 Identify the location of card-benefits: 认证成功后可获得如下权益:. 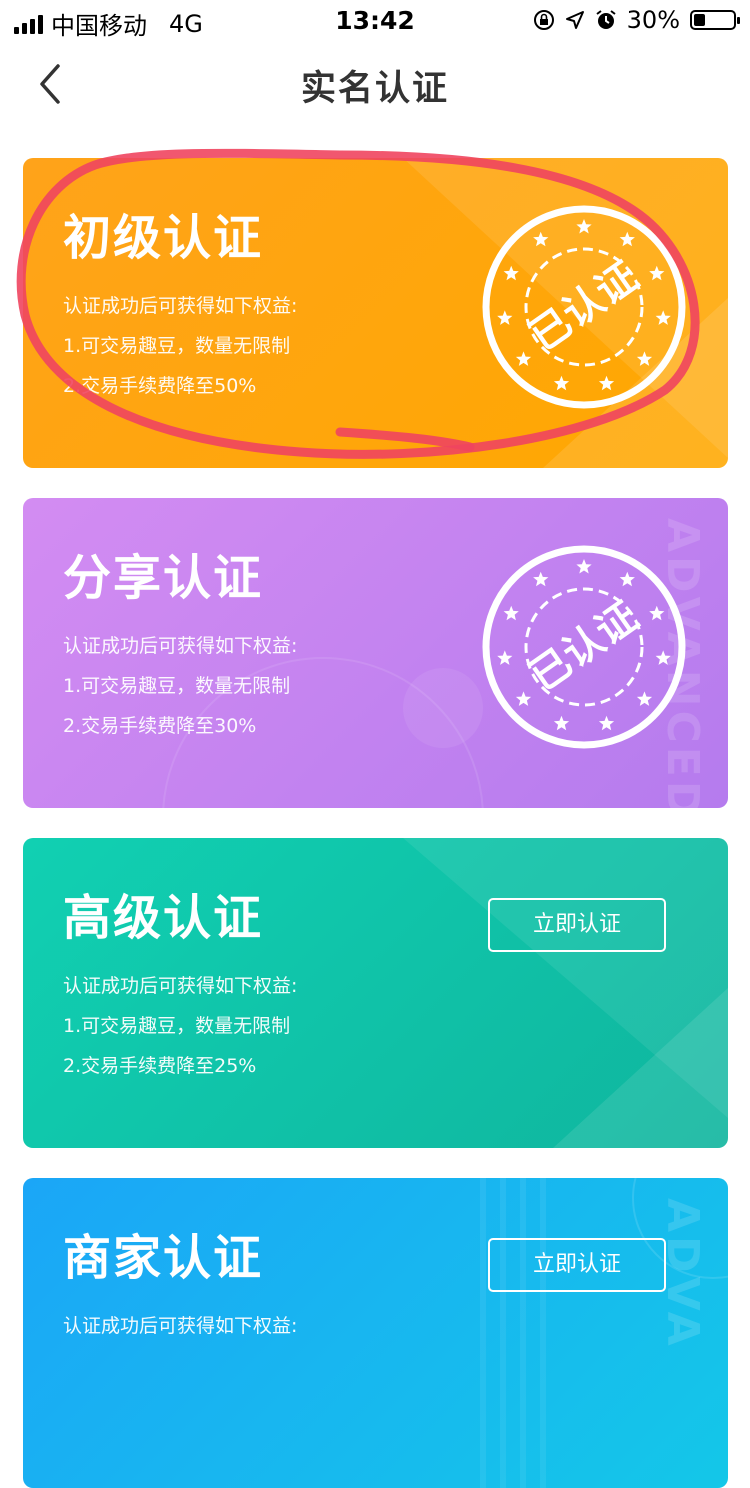
(180, 1326).